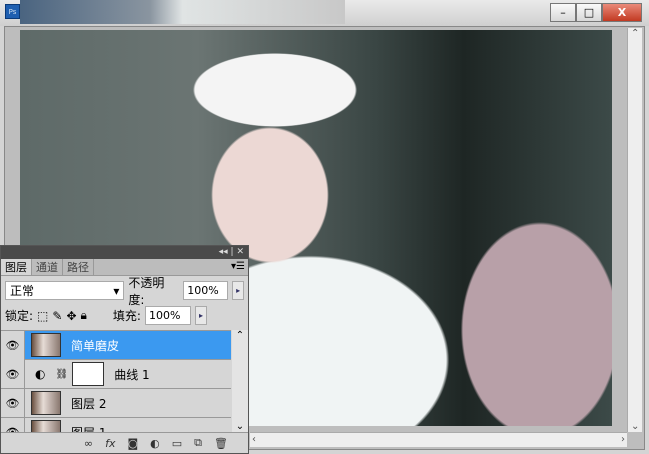 The height and width of the screenshot is (454, 649). Describe the element at coordinates (238, 290) in the screenshot. I see `opacity-slider-button: ▸` at that location.